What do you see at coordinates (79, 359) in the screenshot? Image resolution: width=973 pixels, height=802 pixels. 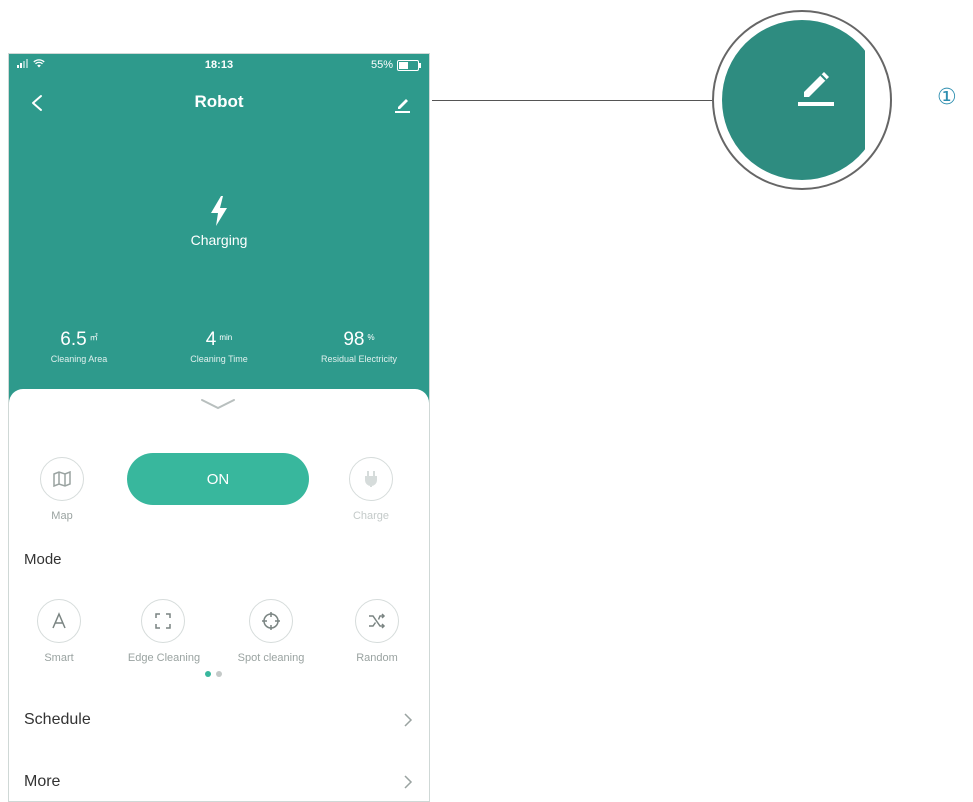 I see `stat-label: Cleaning Area` at bounding box center [79, 359].